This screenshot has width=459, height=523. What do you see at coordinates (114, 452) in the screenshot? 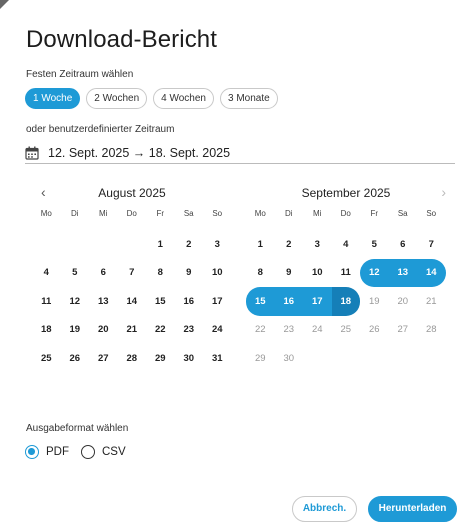
I see `radio-csv-label: CSV` at bounding box center [114, 452].